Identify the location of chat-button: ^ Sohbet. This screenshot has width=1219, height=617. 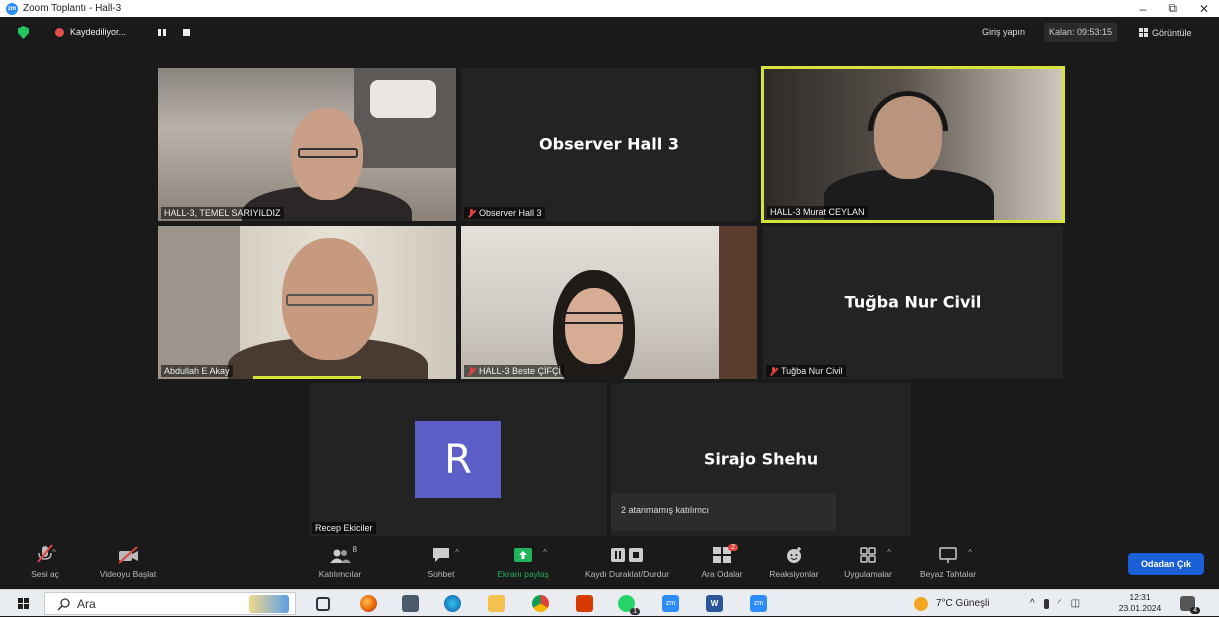
(441, 562).